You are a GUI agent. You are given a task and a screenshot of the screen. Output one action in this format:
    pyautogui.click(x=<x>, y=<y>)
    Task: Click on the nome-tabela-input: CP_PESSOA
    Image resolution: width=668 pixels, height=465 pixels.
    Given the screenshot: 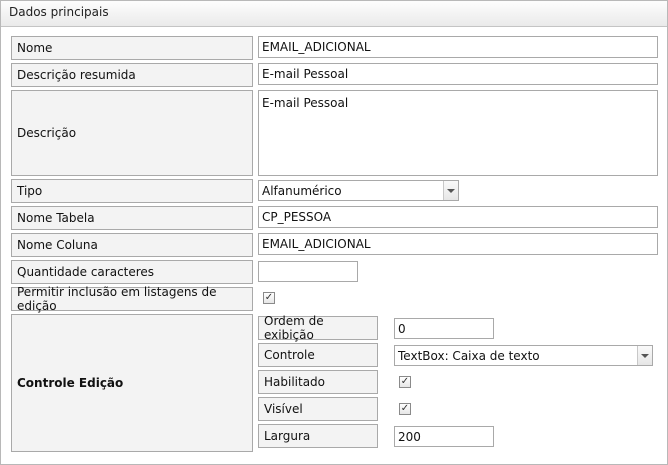 What is the action you would take?
    pyautogui.click(x=458, y=217)
    